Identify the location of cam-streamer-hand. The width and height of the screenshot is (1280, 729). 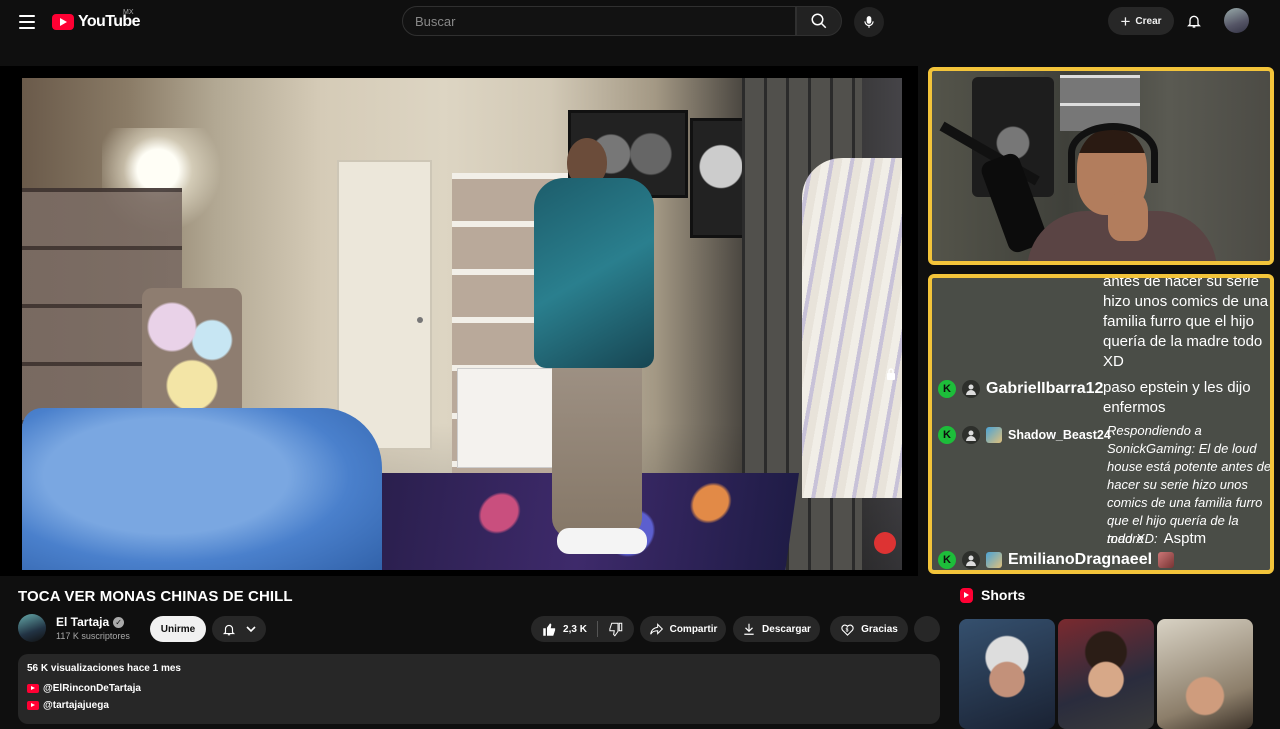
(1128, 216).